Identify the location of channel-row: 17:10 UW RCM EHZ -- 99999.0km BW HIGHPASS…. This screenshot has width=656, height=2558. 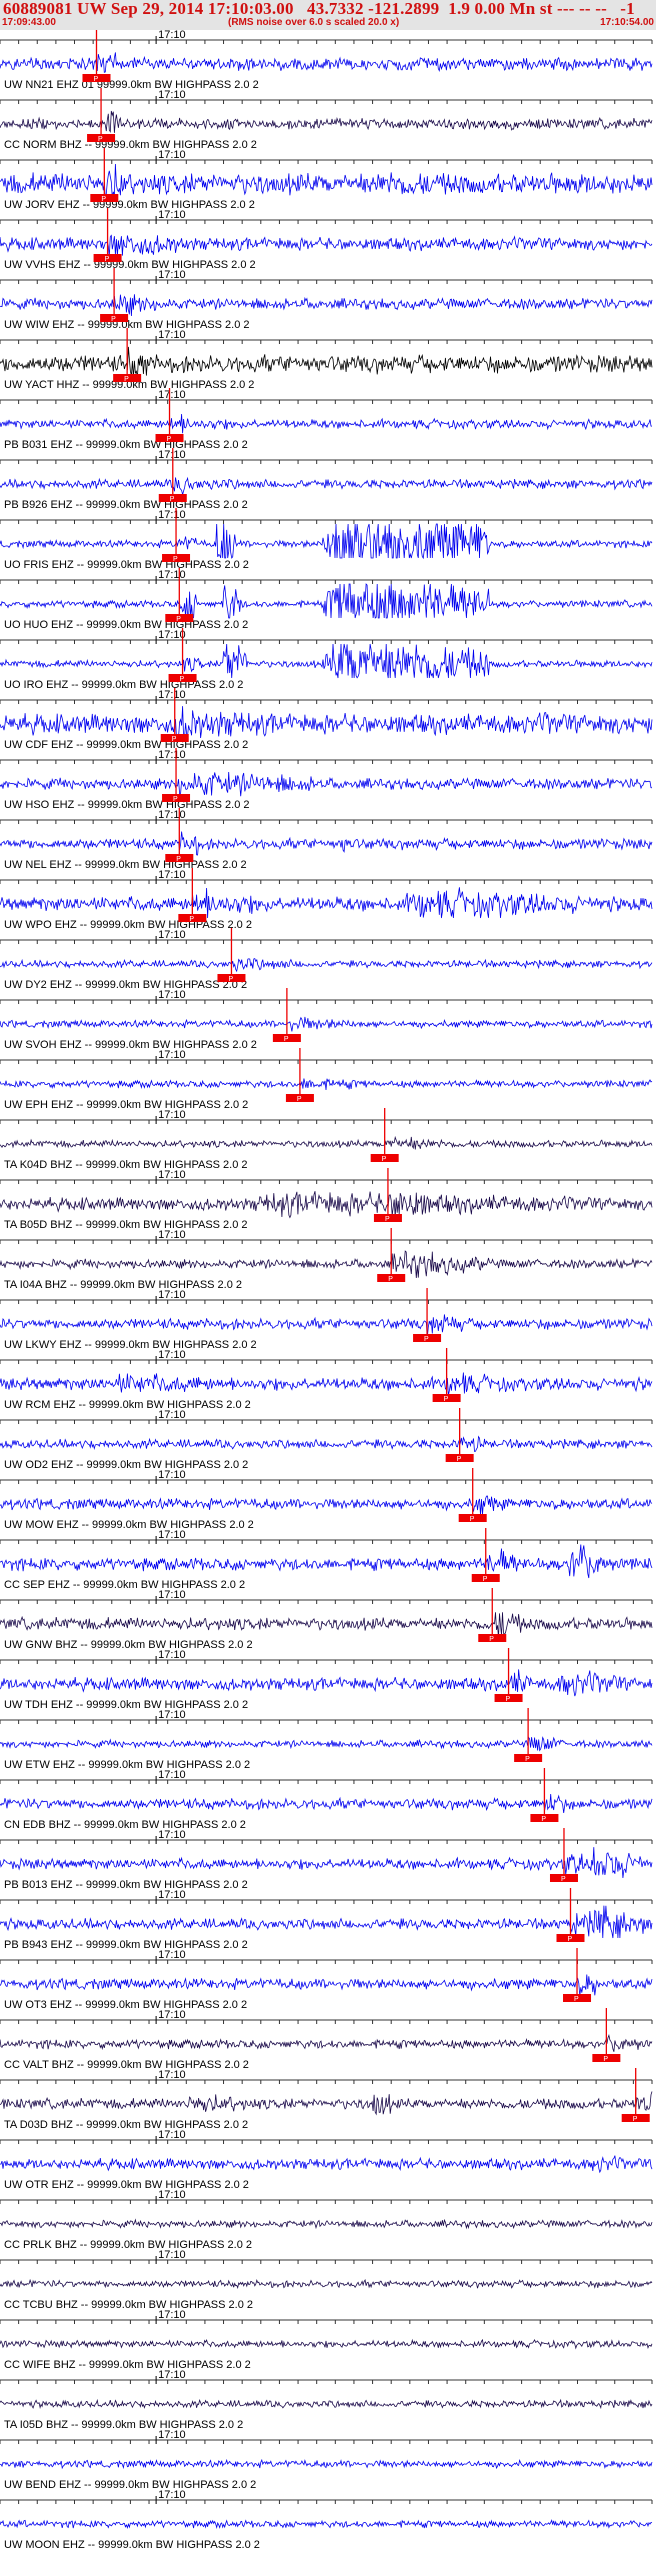
(326, 1379).